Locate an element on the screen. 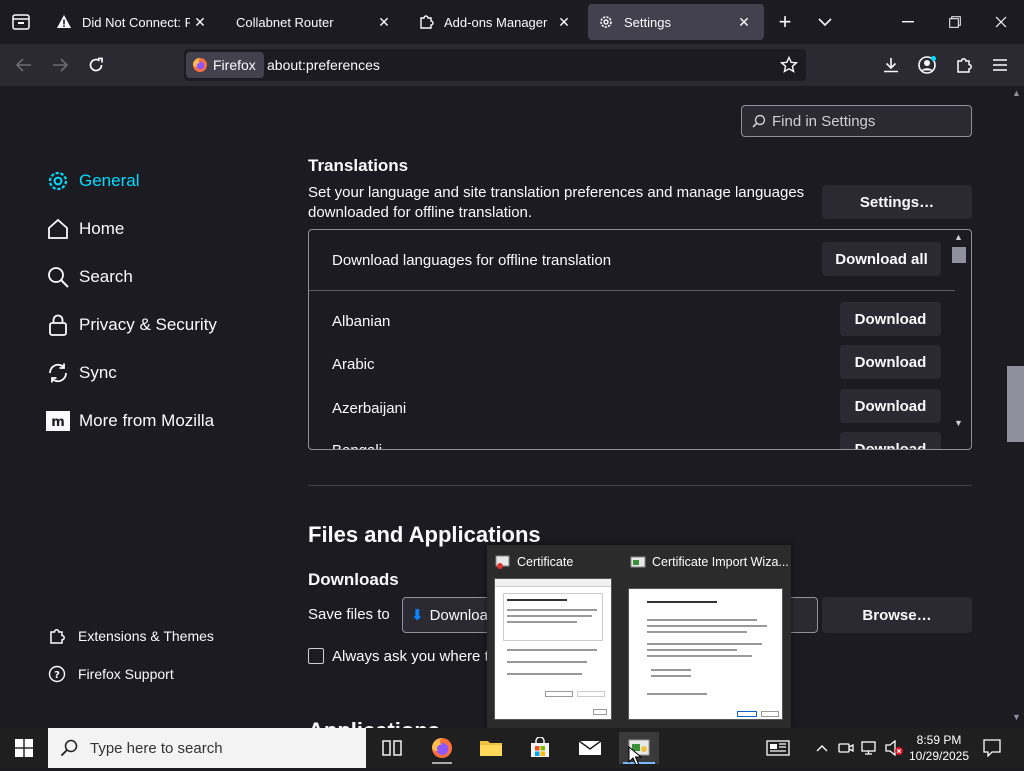  notifications-icon is located at coordinates (992, 748).